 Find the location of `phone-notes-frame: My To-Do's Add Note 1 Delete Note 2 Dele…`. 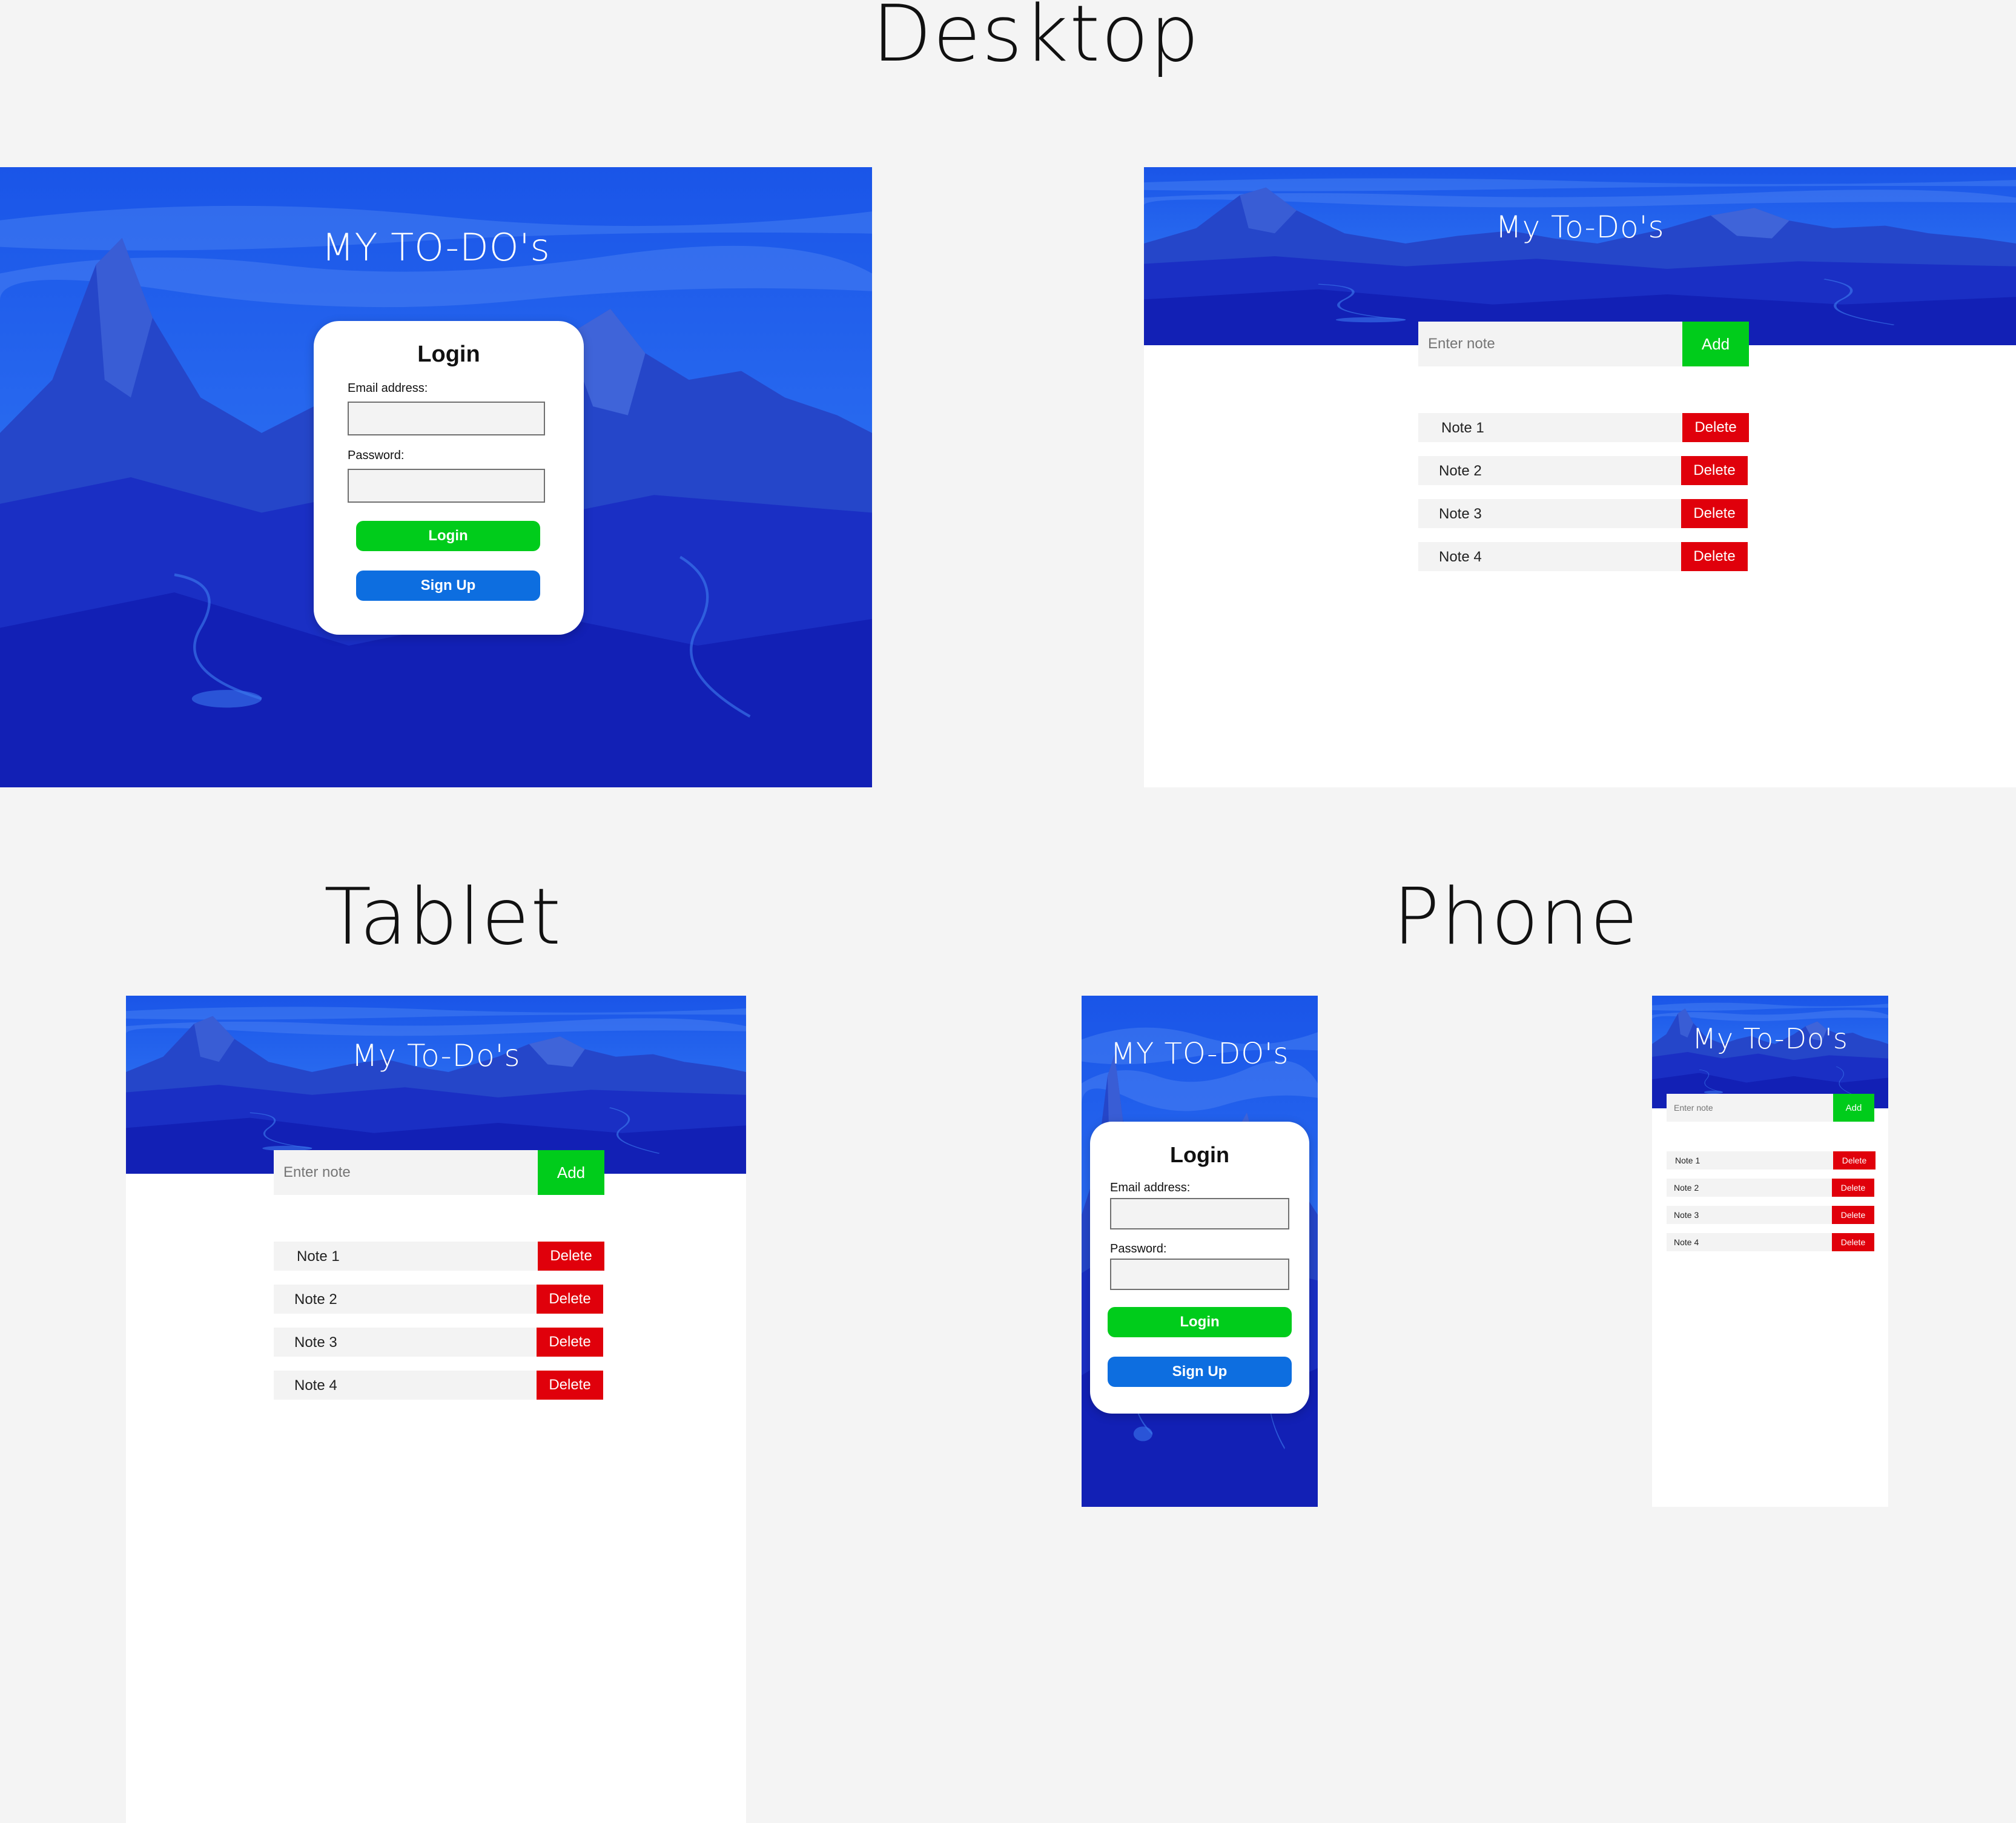

phone-notes-frame: My To-Do's Add Note 1 Delete Note 2 Dele… is located at coordinates (1770, 1251).